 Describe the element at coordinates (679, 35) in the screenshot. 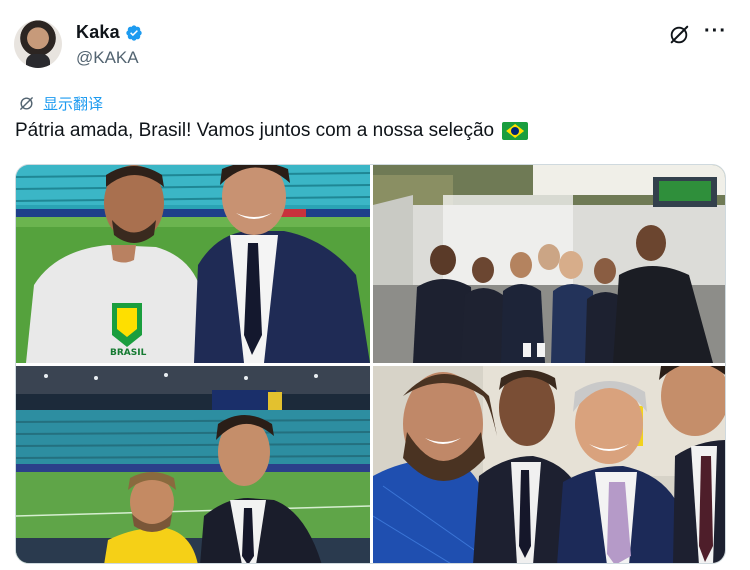

I see `grok-icon` at that location.